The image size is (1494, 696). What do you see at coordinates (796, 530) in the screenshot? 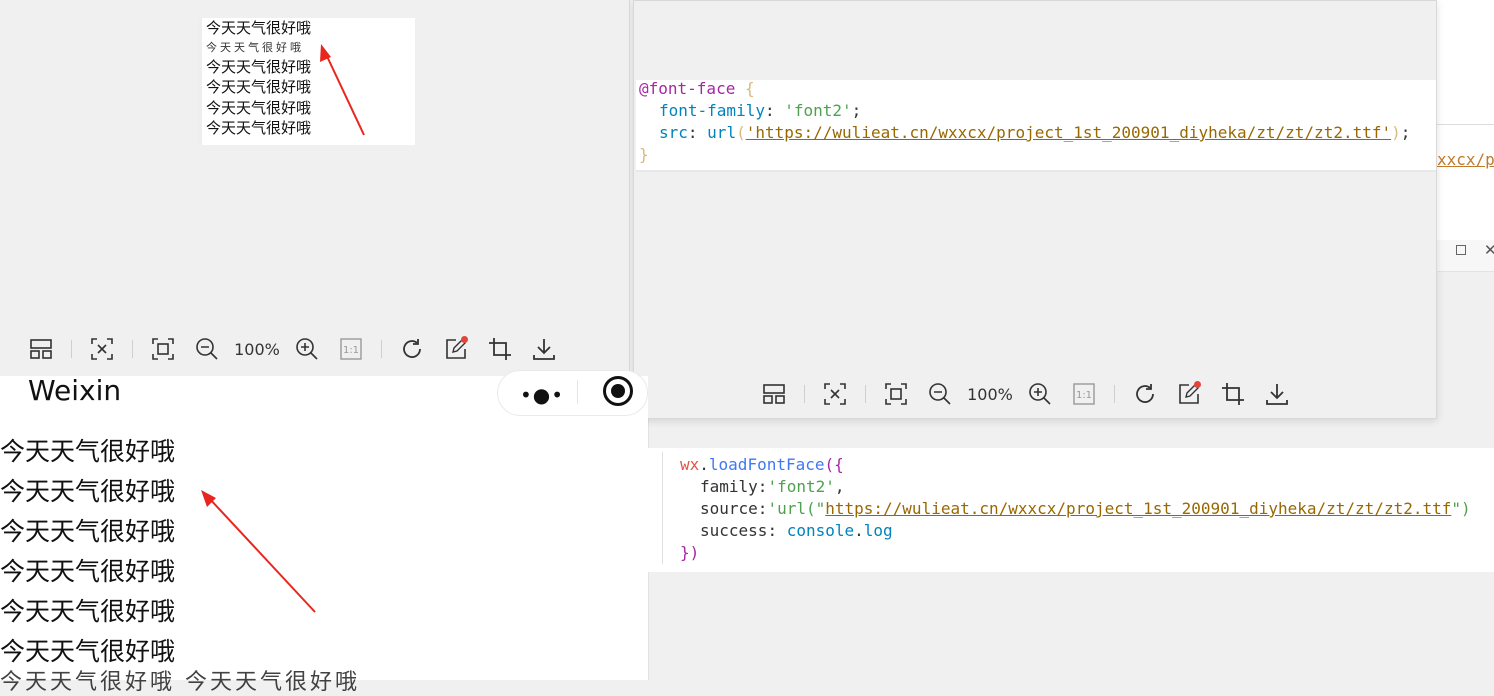
I see `code-line-4: success: console.log` at bounding box center [796, 530].